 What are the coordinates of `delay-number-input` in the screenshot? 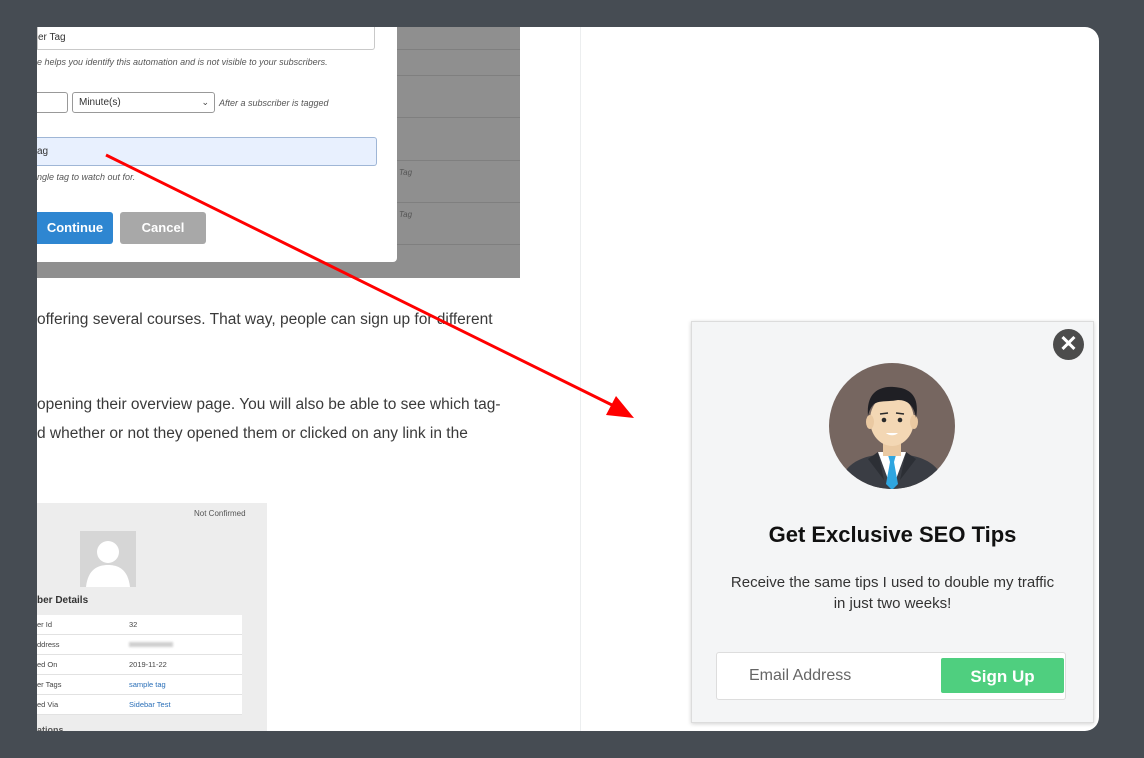 It's located at (52, 102).